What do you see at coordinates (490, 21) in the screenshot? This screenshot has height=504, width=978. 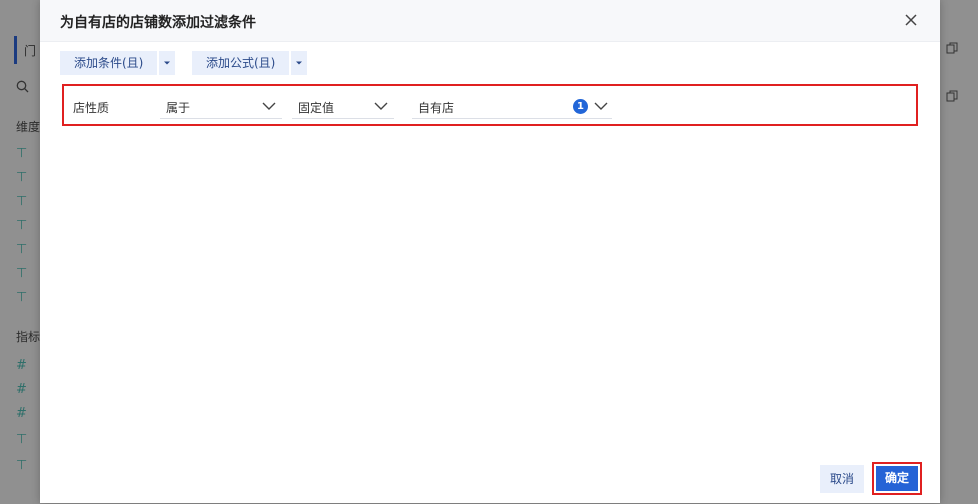 I see `dialog-header: 为自有店的店铺数添加过滤条件` at bounding box center [490, 21].